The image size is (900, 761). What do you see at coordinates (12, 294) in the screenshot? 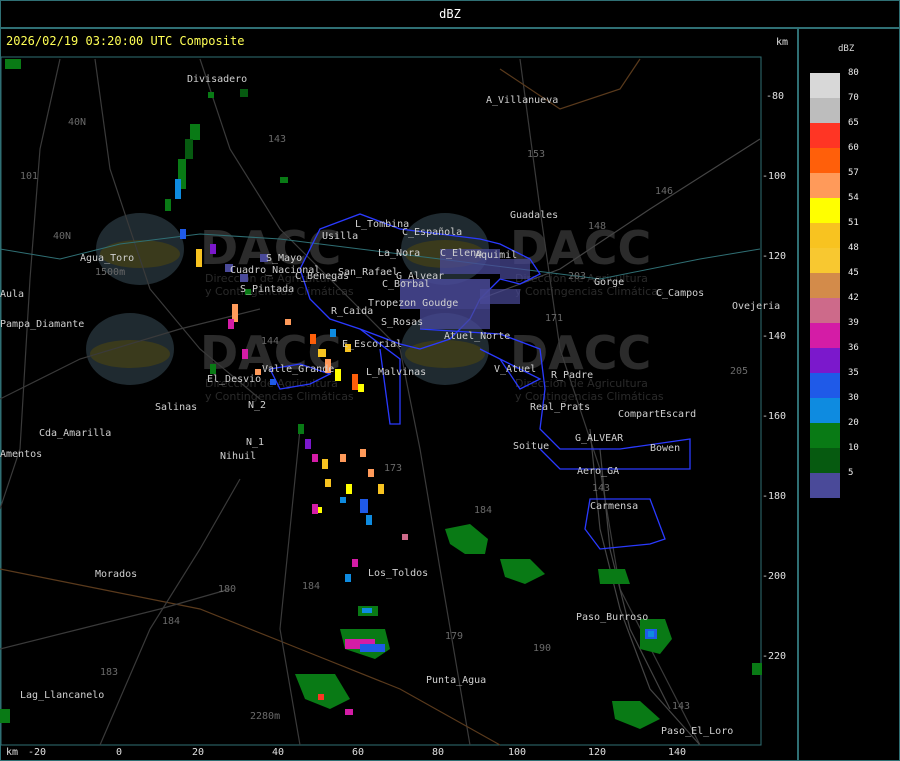
I see `svg-text: Aula` at bounding box center [12, 294].